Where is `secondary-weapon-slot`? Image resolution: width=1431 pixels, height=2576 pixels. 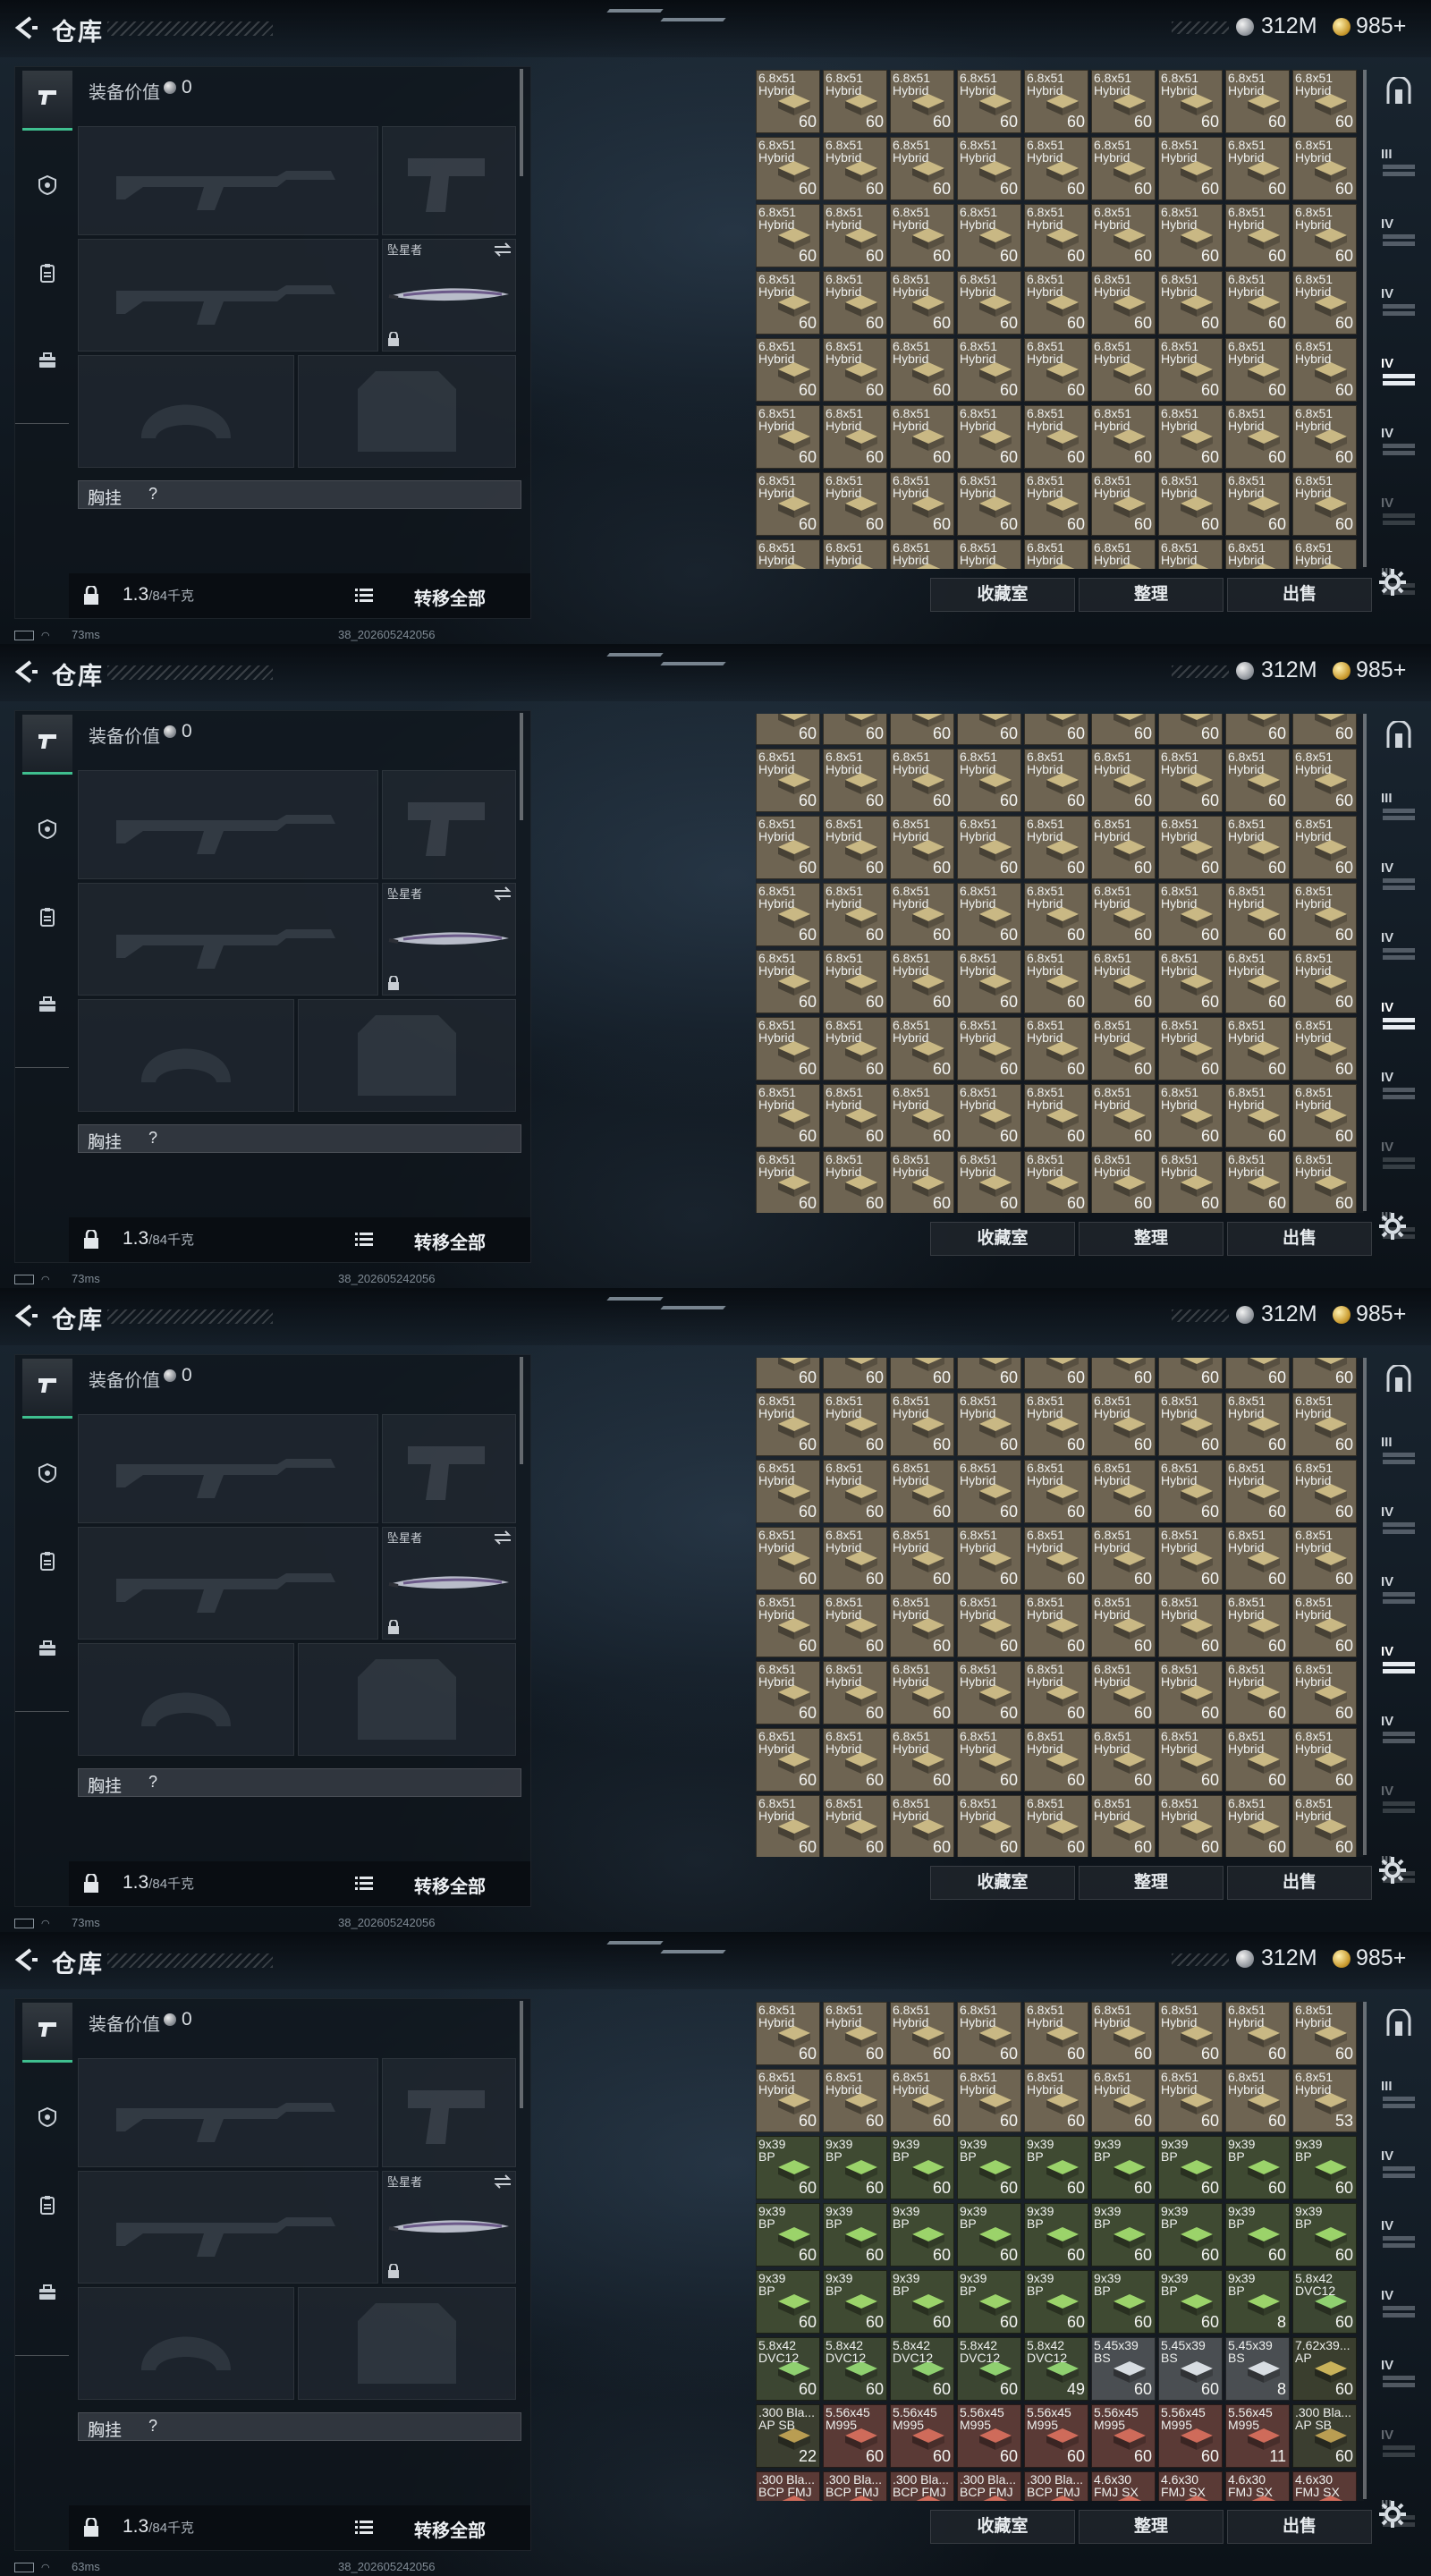
secondary-weapon-slot is located at coordinates (228, 1583).